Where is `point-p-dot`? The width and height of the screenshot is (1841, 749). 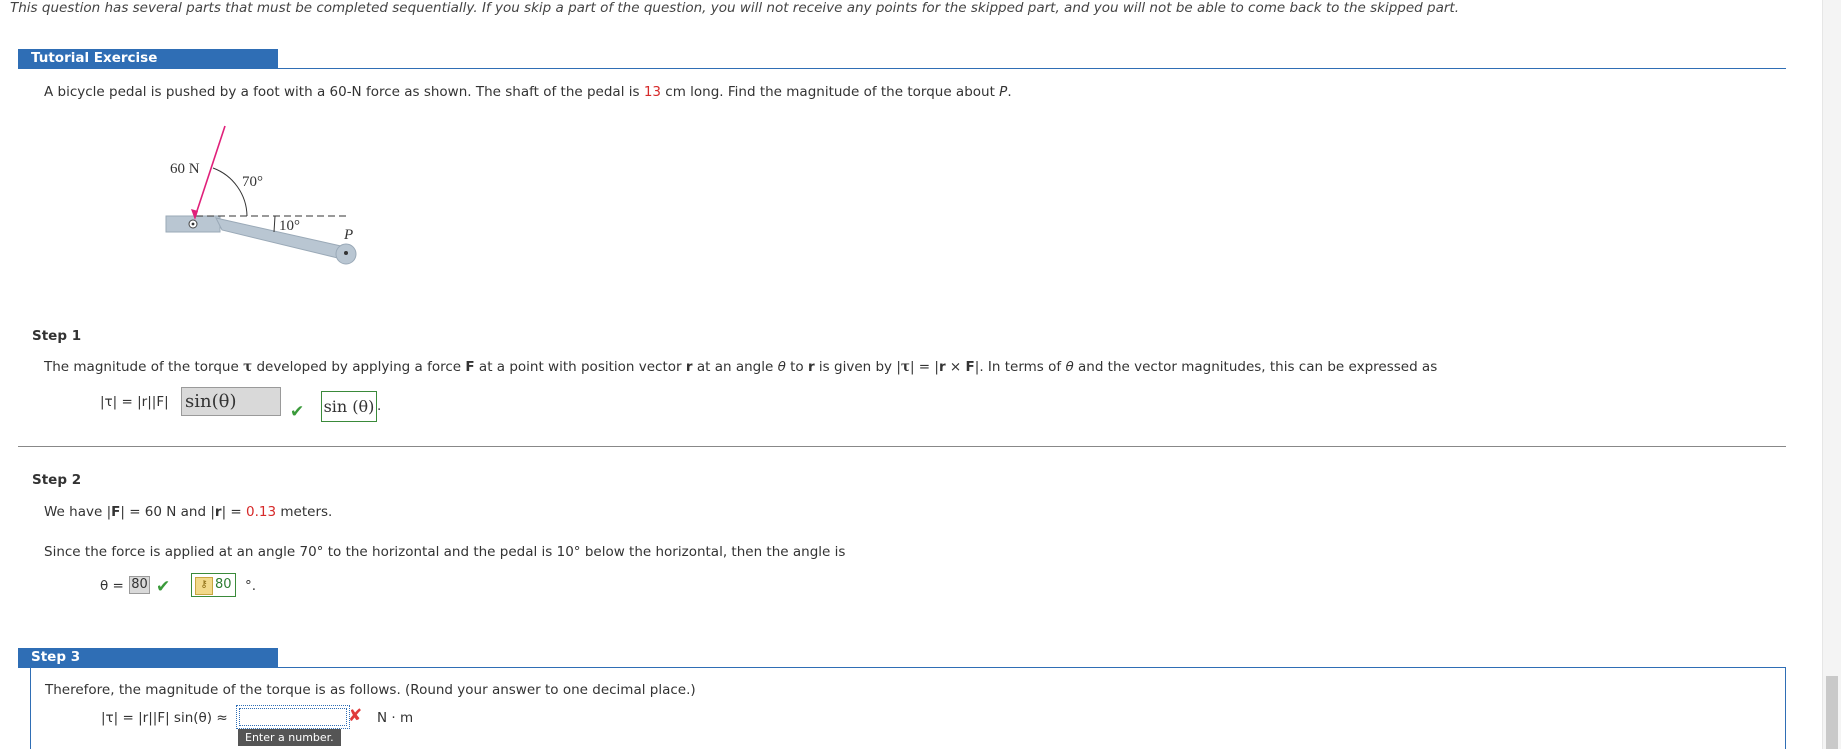 point-p-dot is located at coordinates (346, 253).